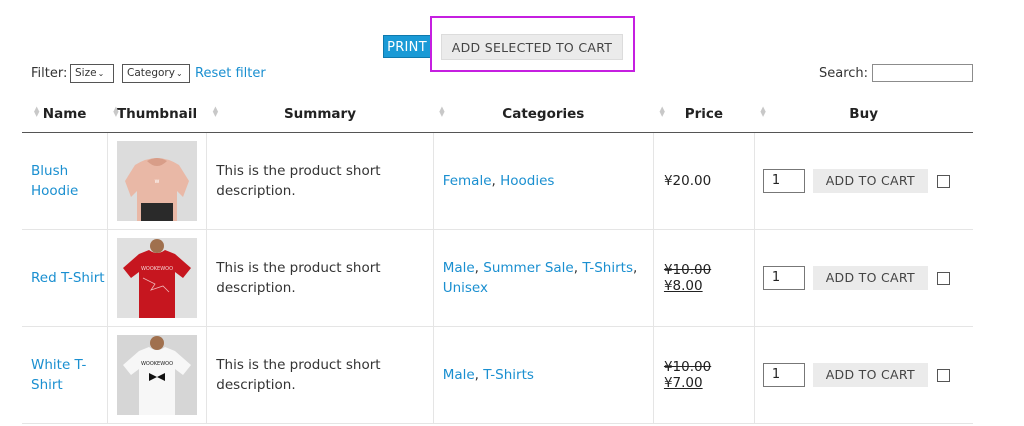 This screenshot has width=1024, height=426. Describe the element at coordinates (528, 268) in the screenshot. I see `category-link: Summer Sale` at that location.